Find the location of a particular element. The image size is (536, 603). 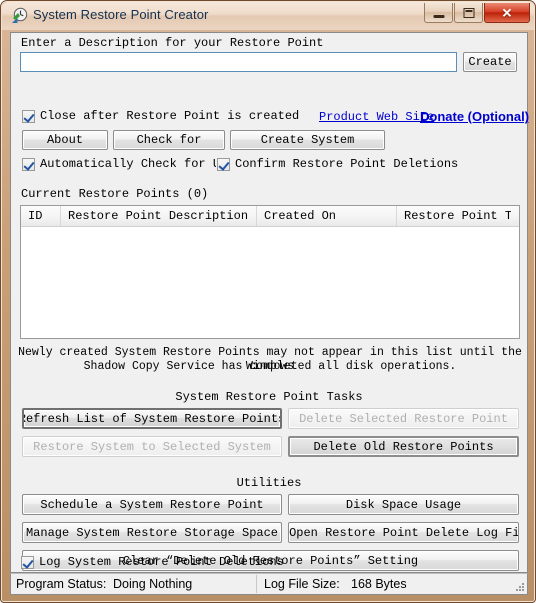

utilities-section-title: Utilities is located at coordinates (269, 483).